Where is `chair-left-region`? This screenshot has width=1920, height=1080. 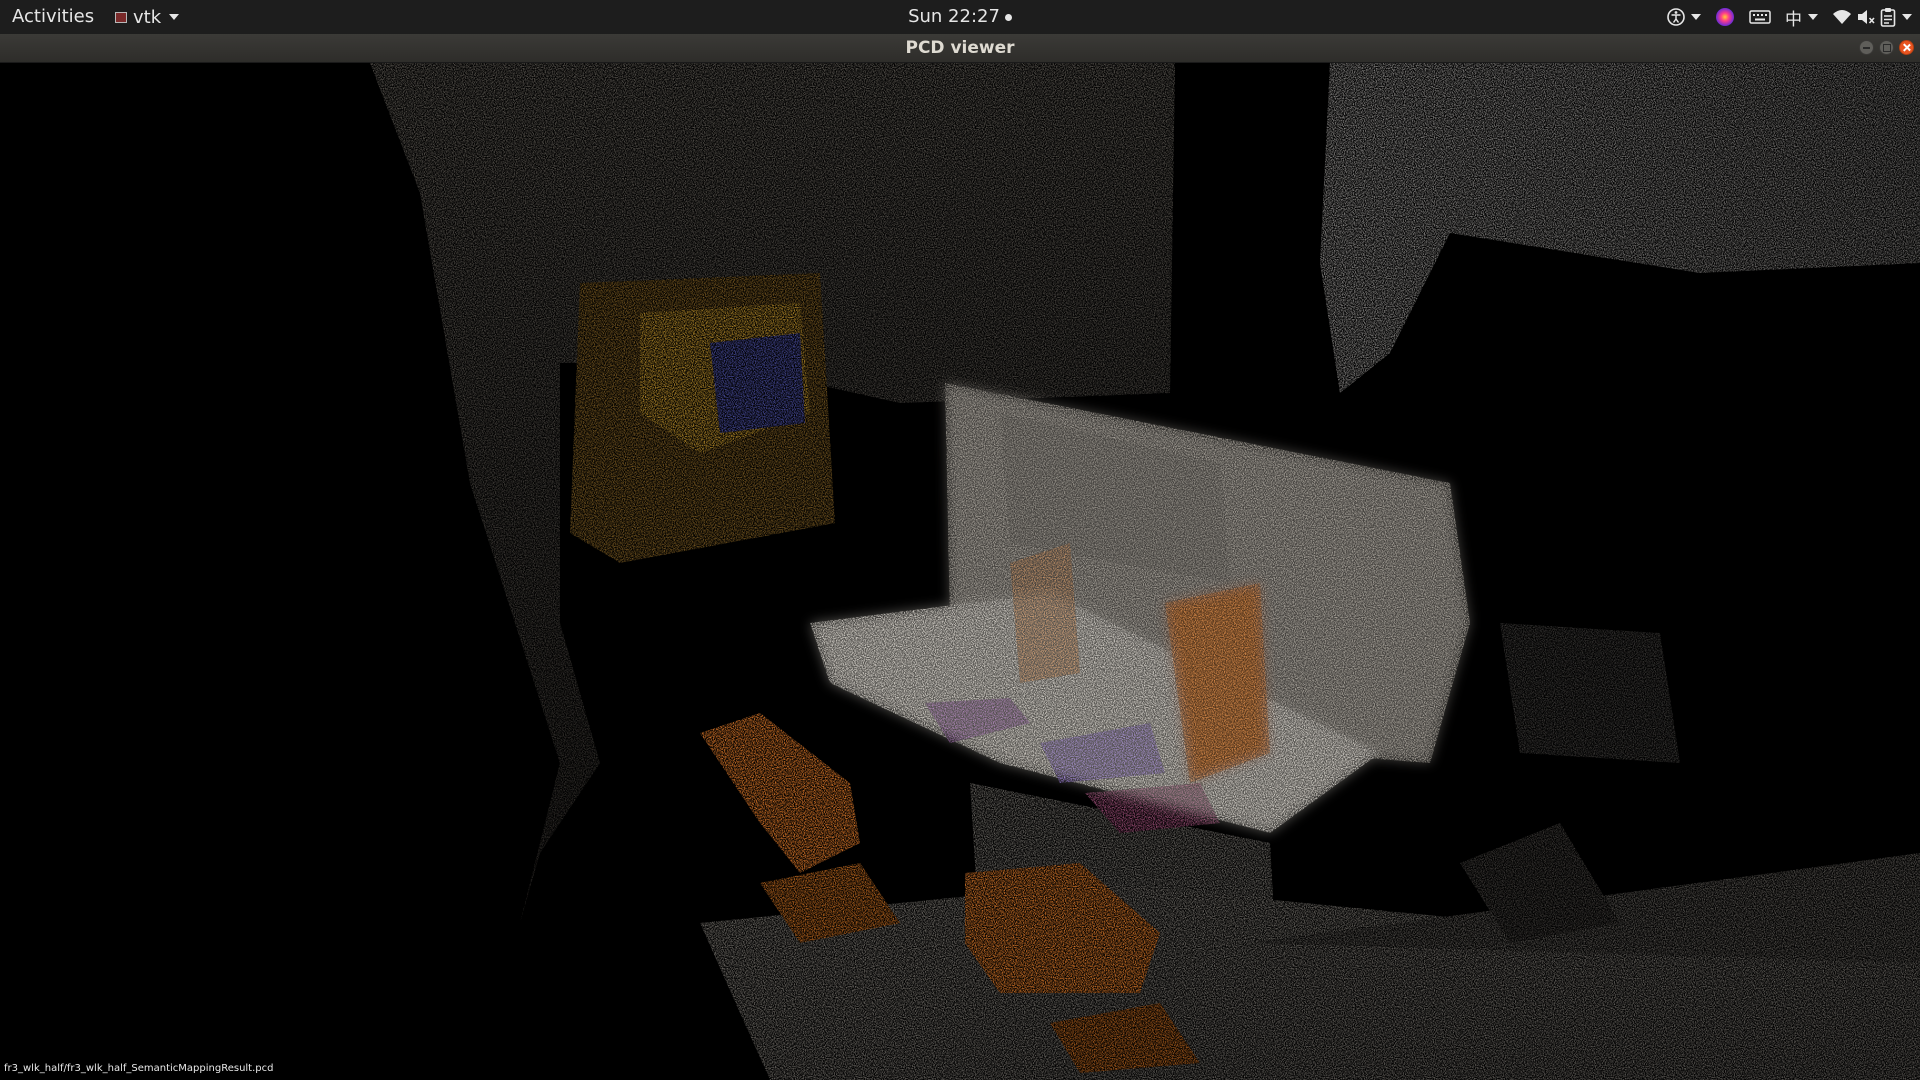
chair-left-region is located at coordinates (780, 793).